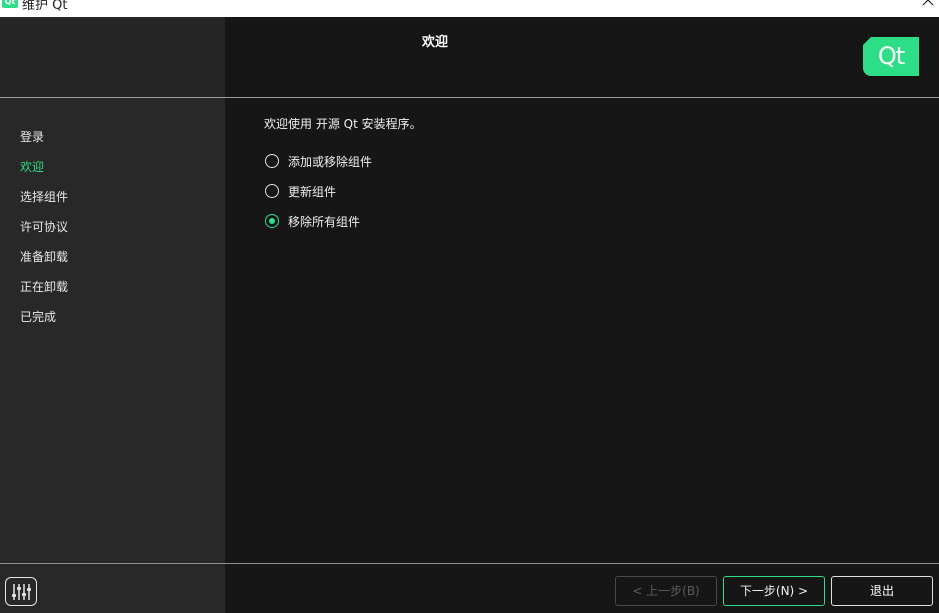 This screenshot has height=613, width=939. Describe the element at coordinates (312, 191) in the screenshot. I see `option-label: 更新组件` at that location.